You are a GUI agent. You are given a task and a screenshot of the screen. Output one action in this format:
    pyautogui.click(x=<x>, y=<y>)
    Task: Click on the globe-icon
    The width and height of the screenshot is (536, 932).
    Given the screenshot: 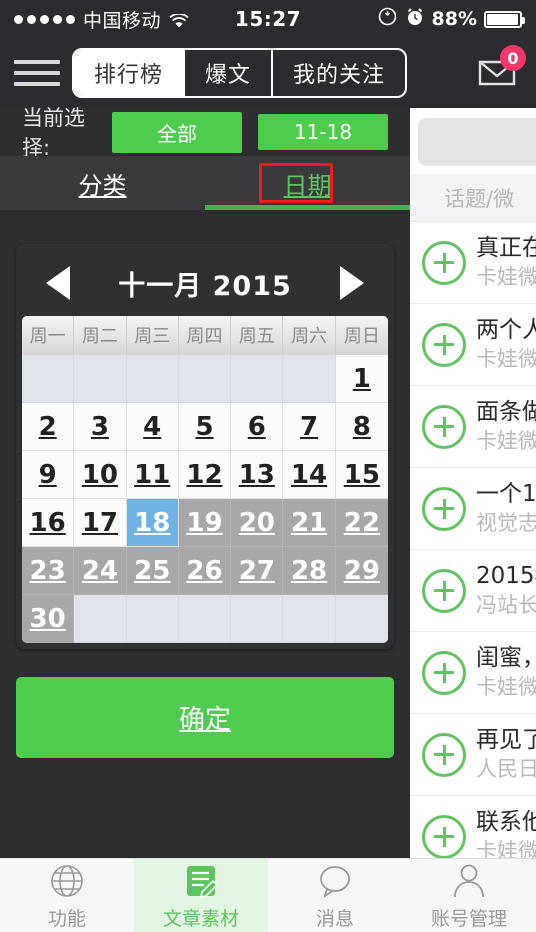 What is the action you would take?
    pyautogui.click(x=67, y=881)
    